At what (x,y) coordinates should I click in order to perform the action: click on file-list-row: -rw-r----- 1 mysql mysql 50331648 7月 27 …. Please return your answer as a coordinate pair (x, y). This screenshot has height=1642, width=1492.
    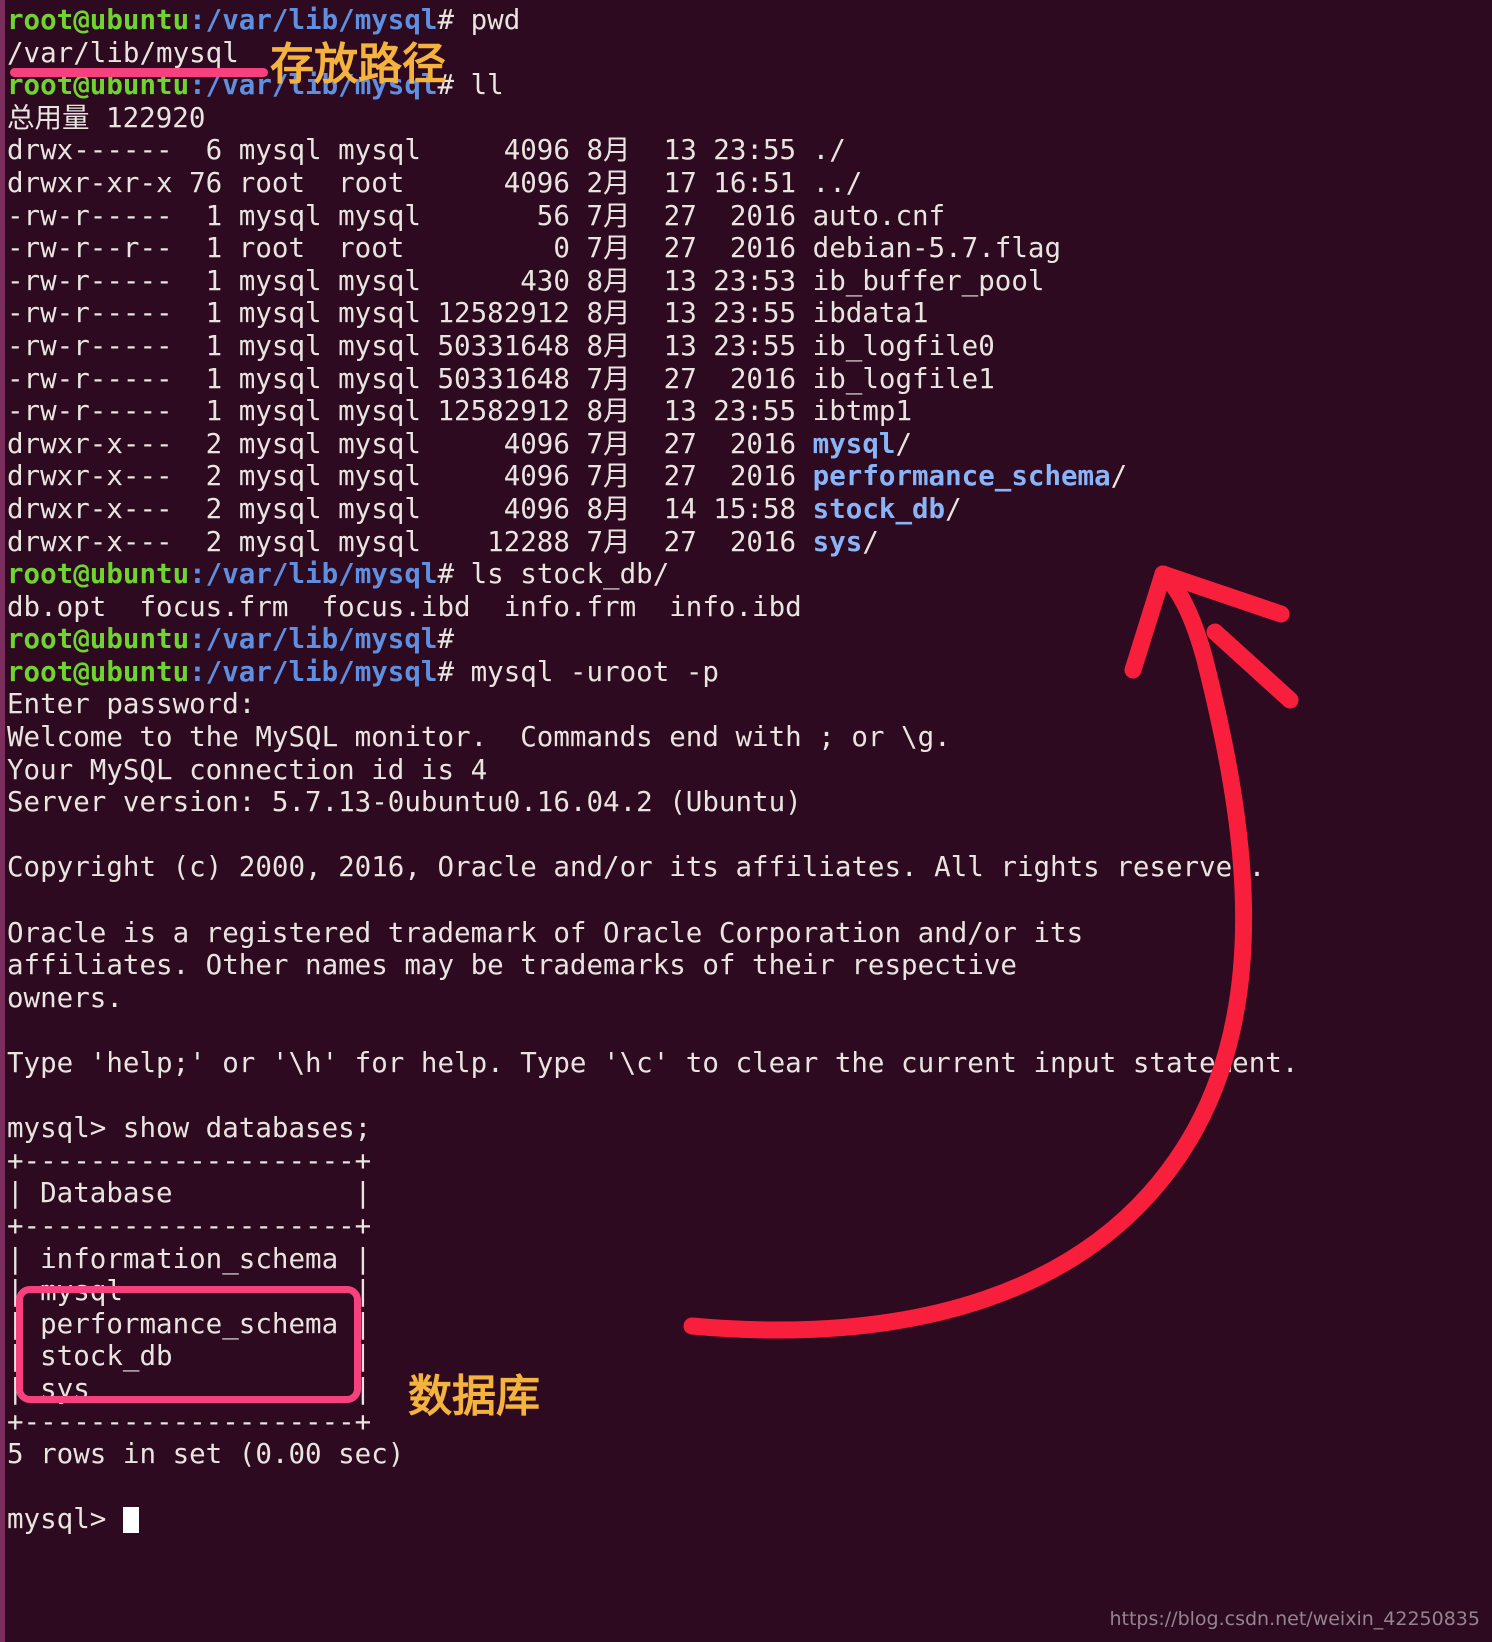
    Looking at the image, I should click on (747, 379).